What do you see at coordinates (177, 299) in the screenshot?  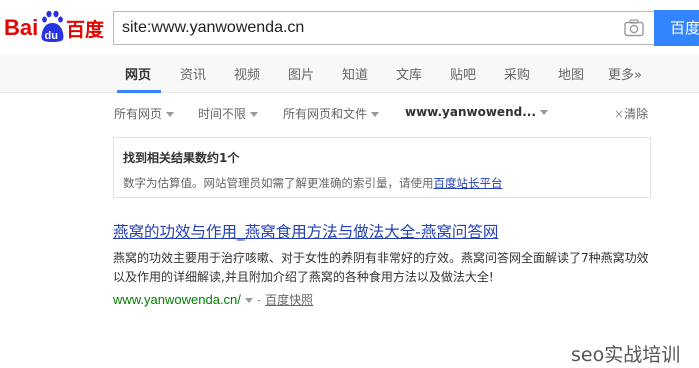 I see `result-url: www.yanwowenda.cn/` at bounding box center [177, 299].